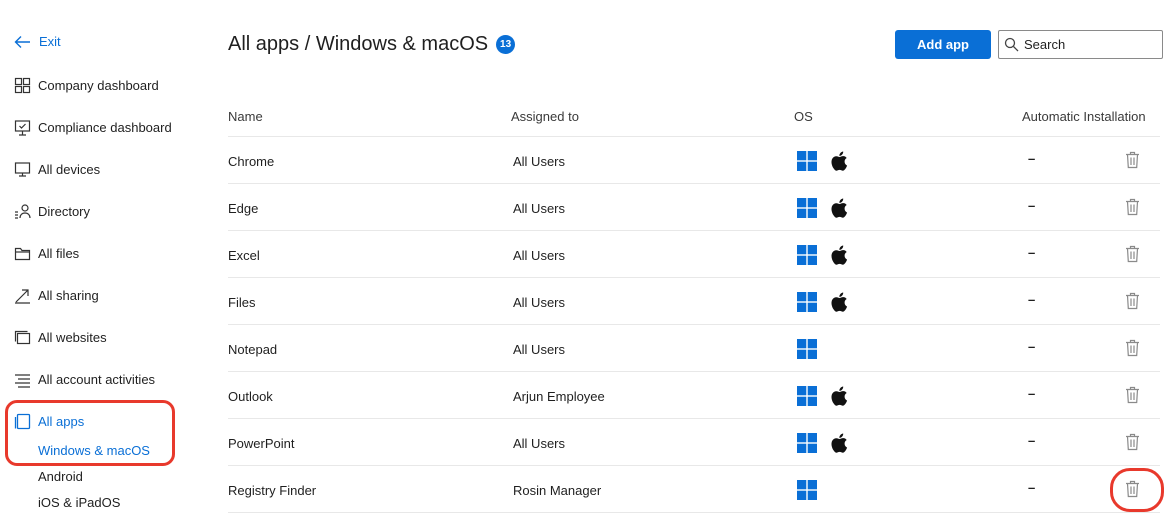  Describe the element at coordinates (61, 421) in the screenshot. I see `sidebar-item-label: All apps` at that location.